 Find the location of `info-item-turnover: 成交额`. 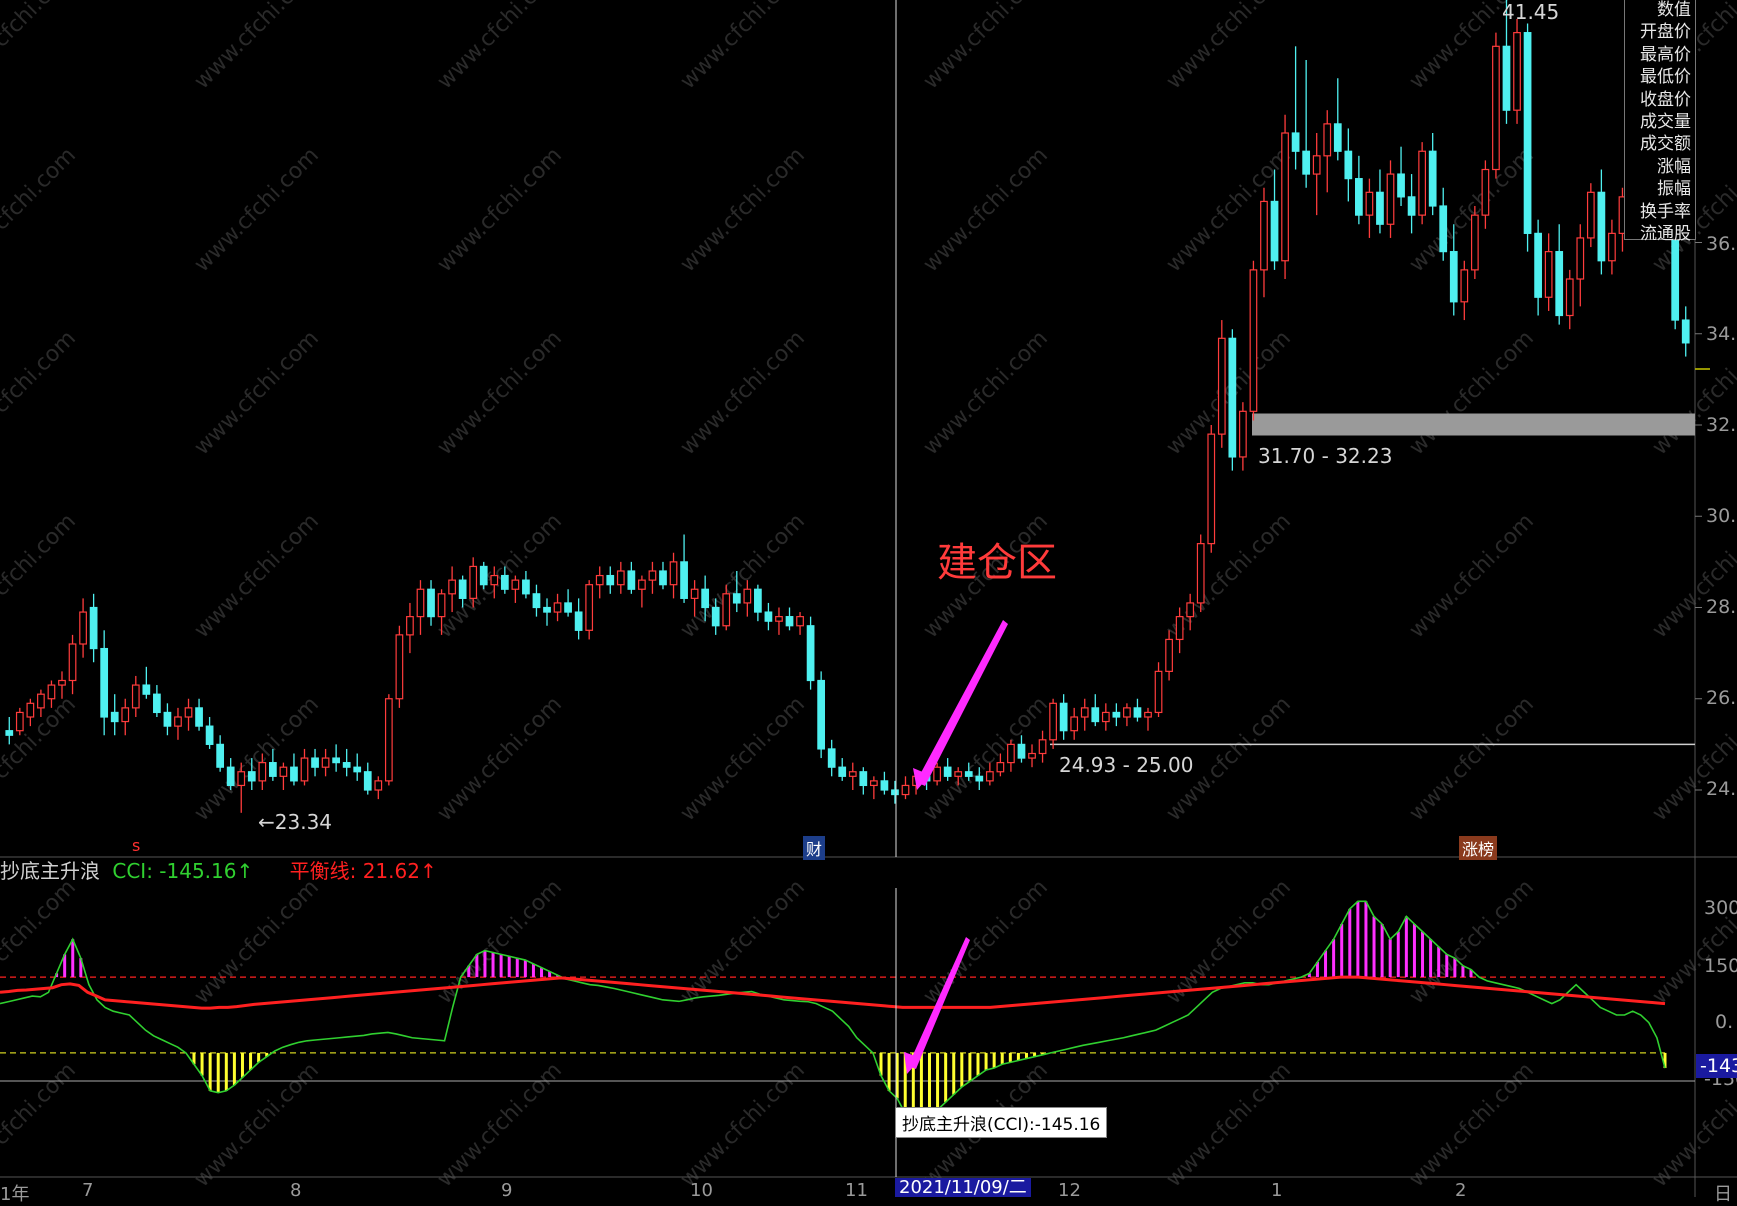

info-item-turnover: 成交额 is located at coordinates (1665, 144).